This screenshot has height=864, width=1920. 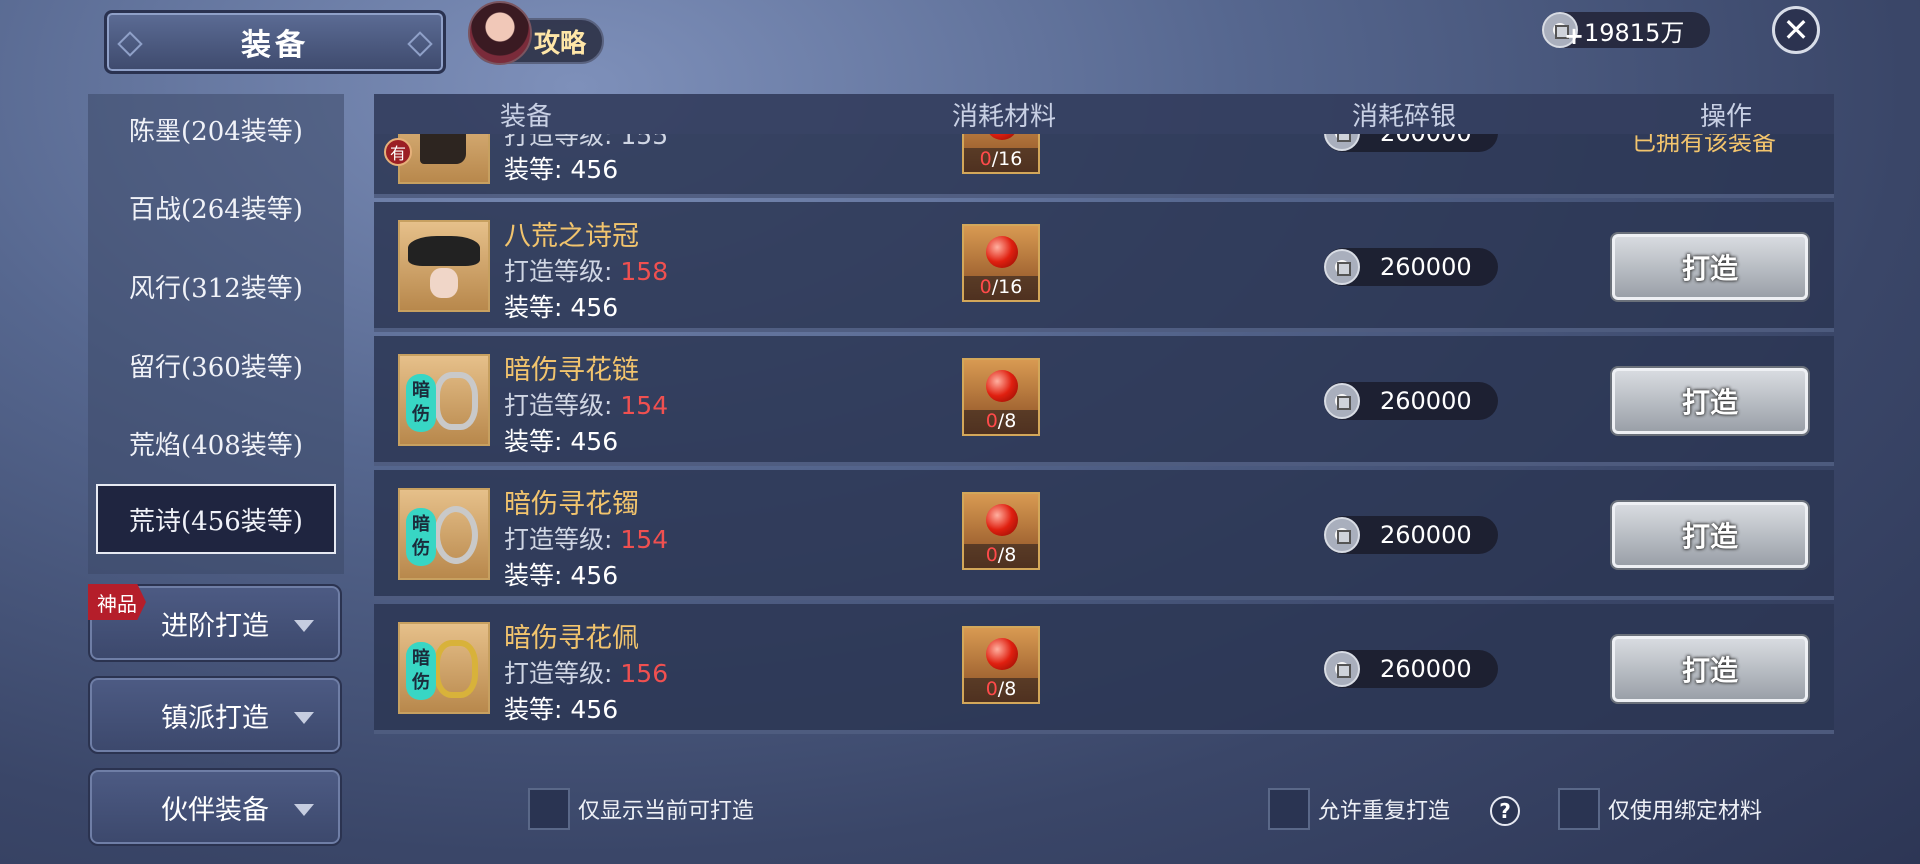 What do you see at coordinates (444, 668) in the screenshot?
I see `pendant-icon: 暗伤` at bounding box center [444, 668].